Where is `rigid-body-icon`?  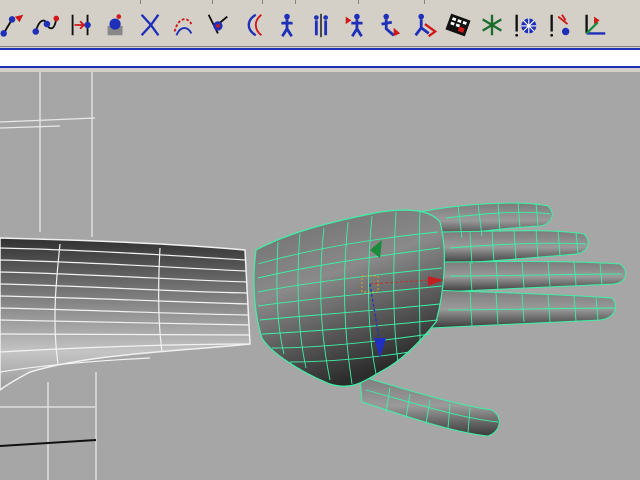 rigid-body-icon is located at coordinates (526, 25).